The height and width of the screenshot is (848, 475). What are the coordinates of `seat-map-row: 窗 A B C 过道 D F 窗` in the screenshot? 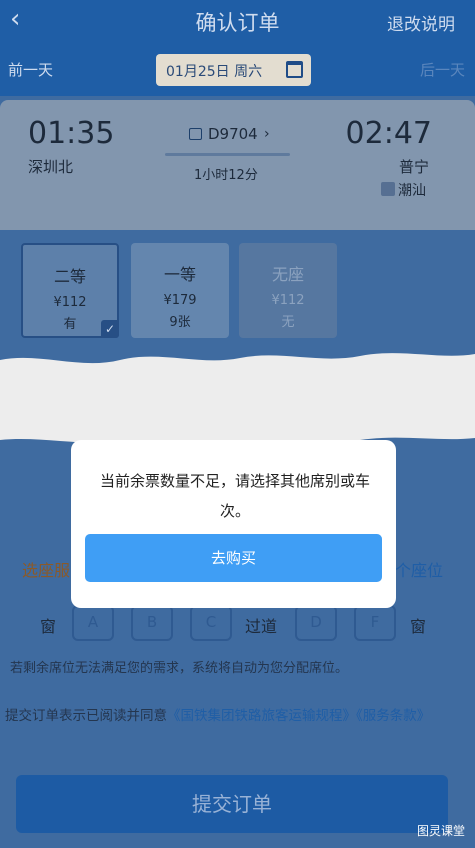 It's located at (237, 625).